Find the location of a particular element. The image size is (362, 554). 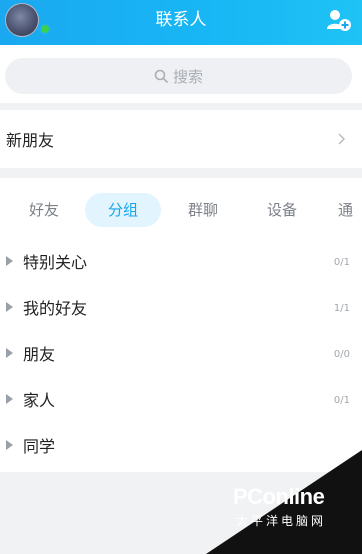

chevron-right-icon is located at coordinates (342, 139).